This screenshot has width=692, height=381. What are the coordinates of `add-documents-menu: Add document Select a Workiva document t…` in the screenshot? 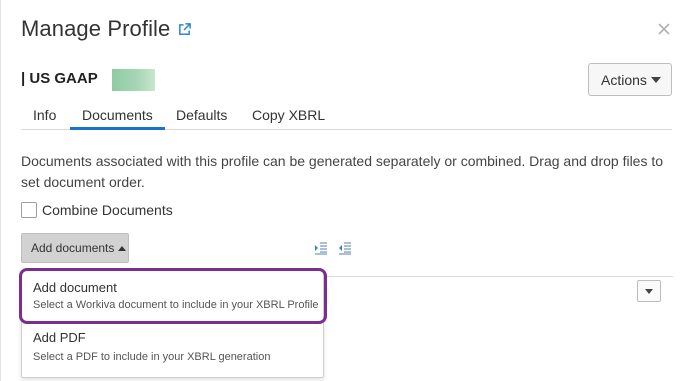 It's located at (172, 324).